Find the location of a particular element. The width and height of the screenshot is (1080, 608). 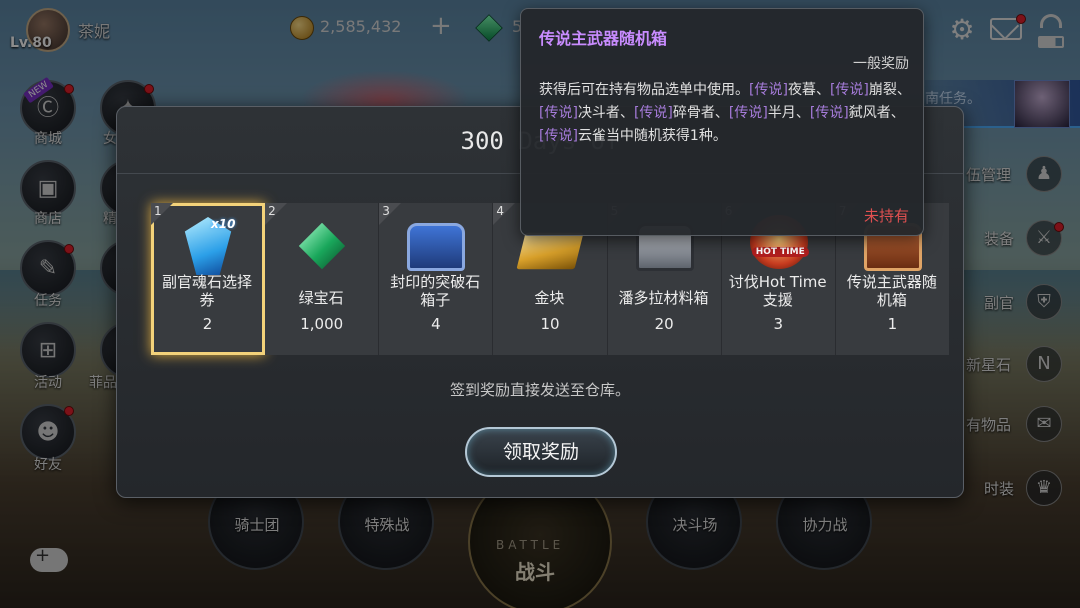

tooltip-desc-suffix: 当中随机获得1种。 is located at coordinates (666, 136).